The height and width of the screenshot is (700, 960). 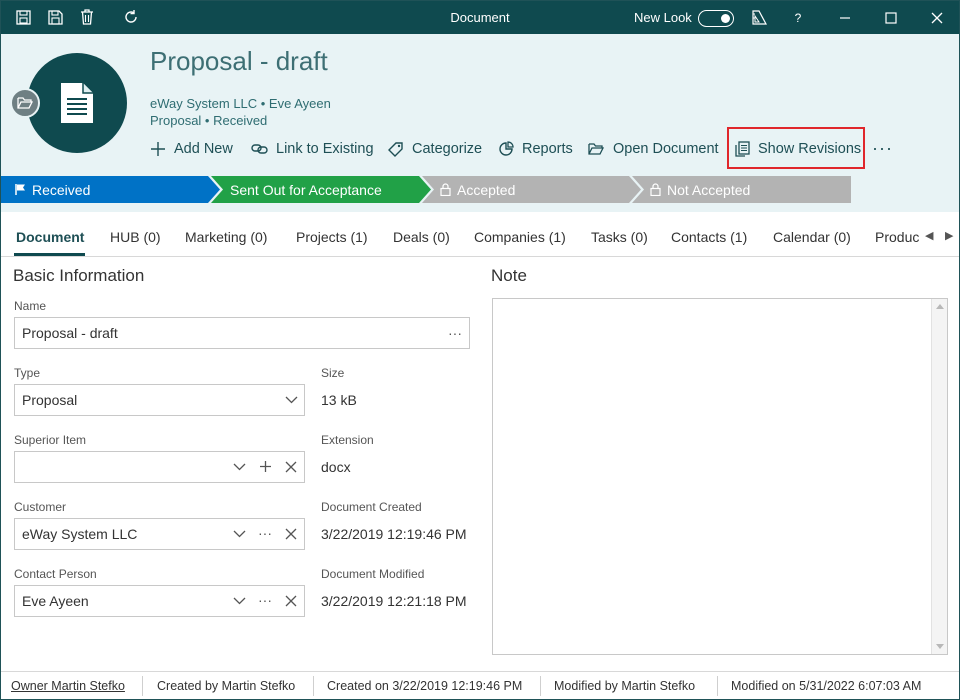 I want to click on flag-icon, so click(x=20, y=189).